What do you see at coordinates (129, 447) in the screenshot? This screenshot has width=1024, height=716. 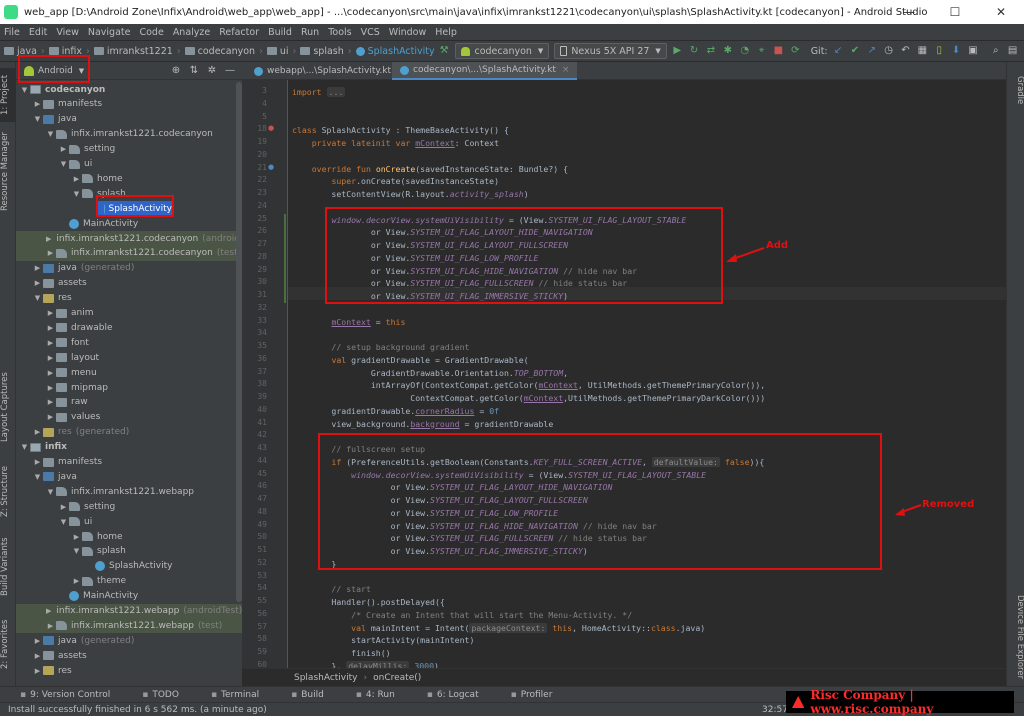 I see `tree-item: ▼ infix` at bounding box center [129, 447].